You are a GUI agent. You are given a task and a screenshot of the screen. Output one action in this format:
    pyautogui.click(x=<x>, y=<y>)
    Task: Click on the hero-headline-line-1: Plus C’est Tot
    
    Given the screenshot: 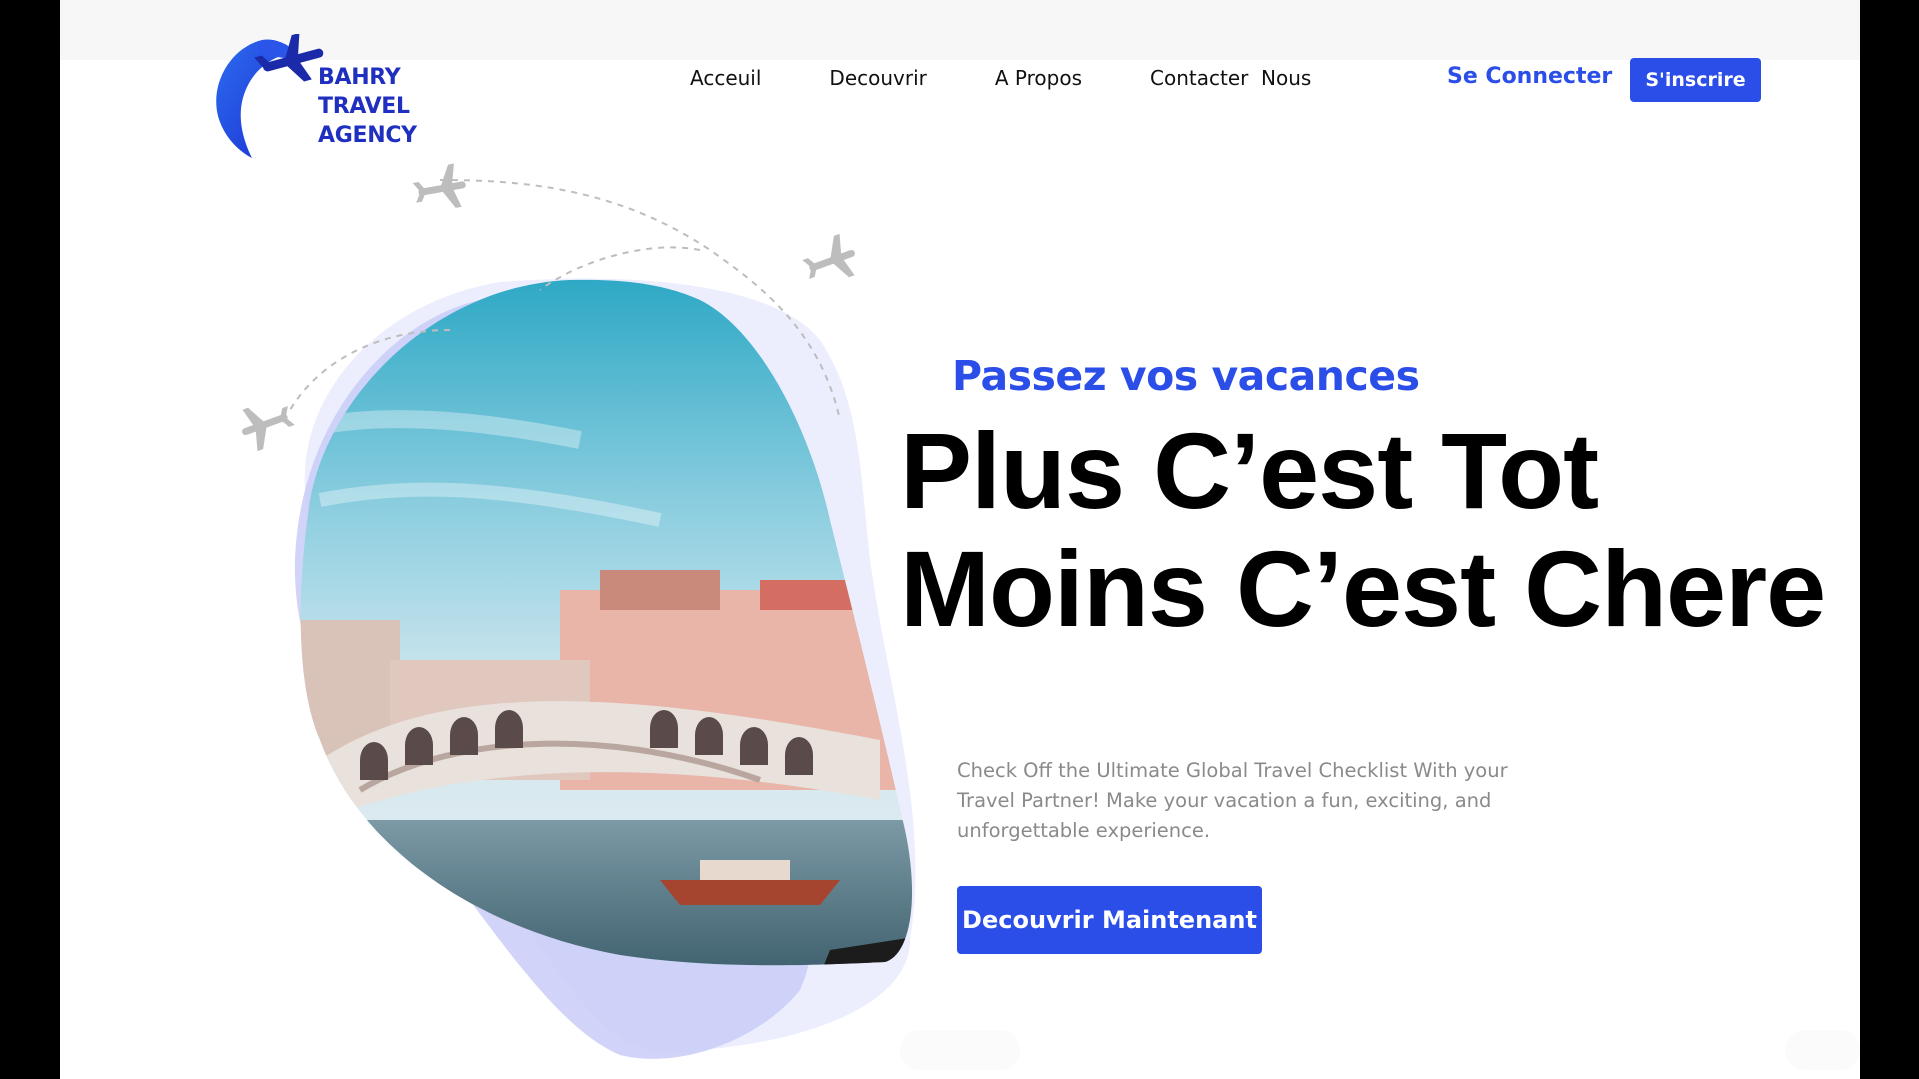 What is the action you would take?
    pyautogui.click(x=1249, y=470)
    